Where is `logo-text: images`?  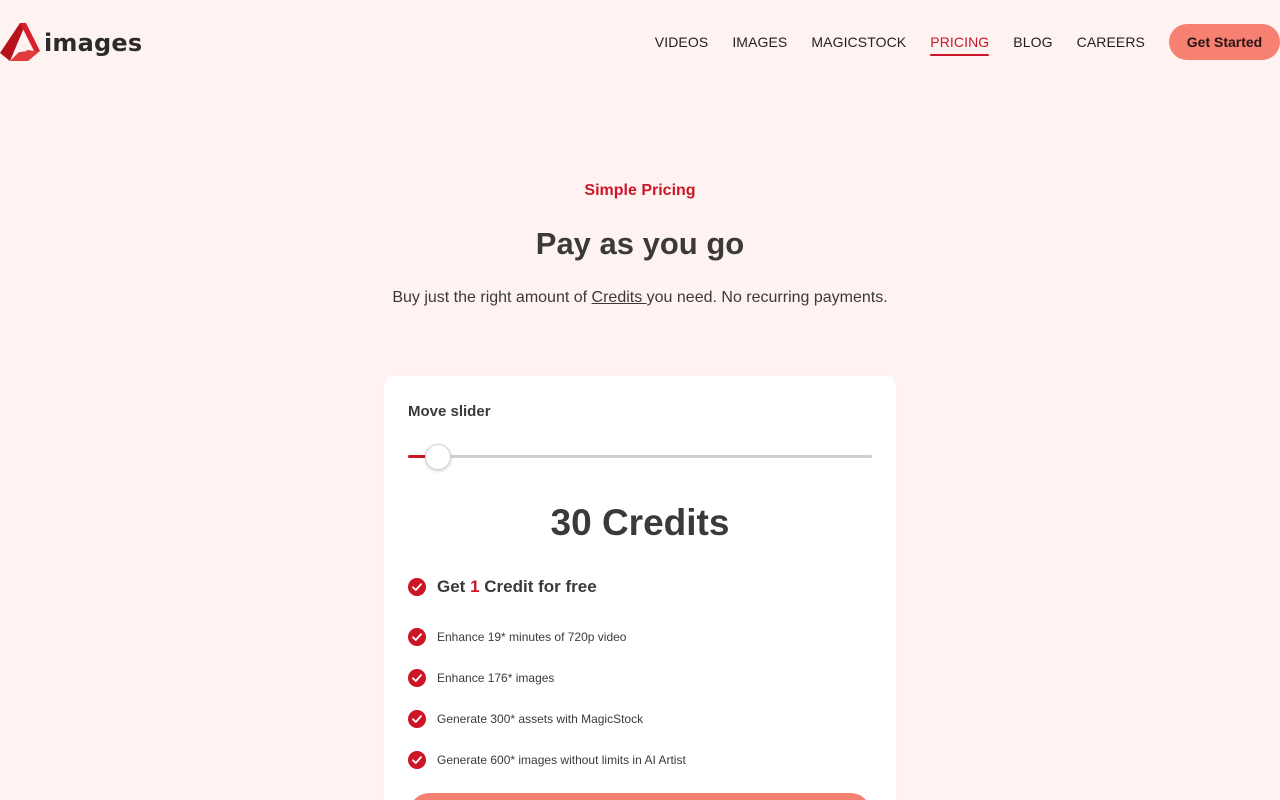 logo-text: images is located at coordinates (93, 43).